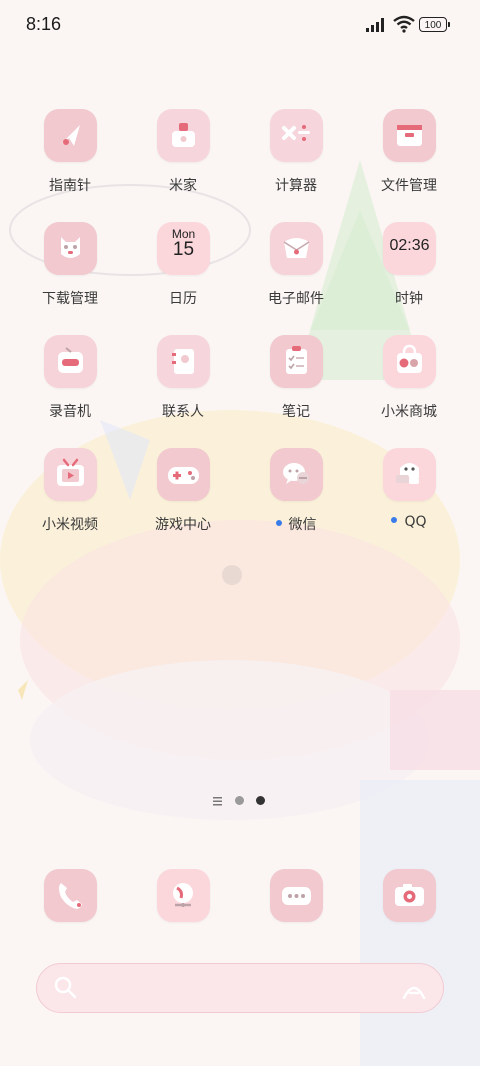 The width and height of the screenshot is (480, 1066). I want to click on app-calculator: 计算器, so click(296, 159).